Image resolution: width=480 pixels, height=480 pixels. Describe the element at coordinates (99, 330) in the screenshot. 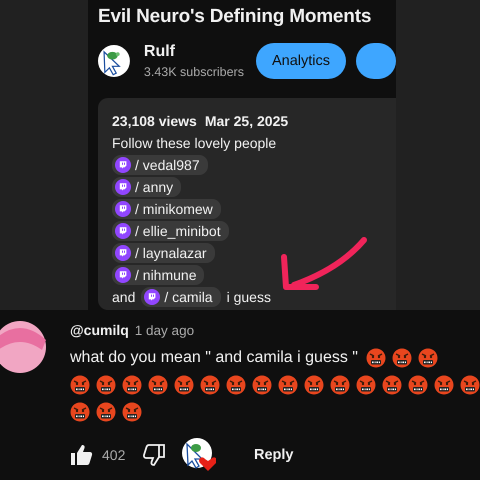

I see `comment-author: @cumilq` at that location.